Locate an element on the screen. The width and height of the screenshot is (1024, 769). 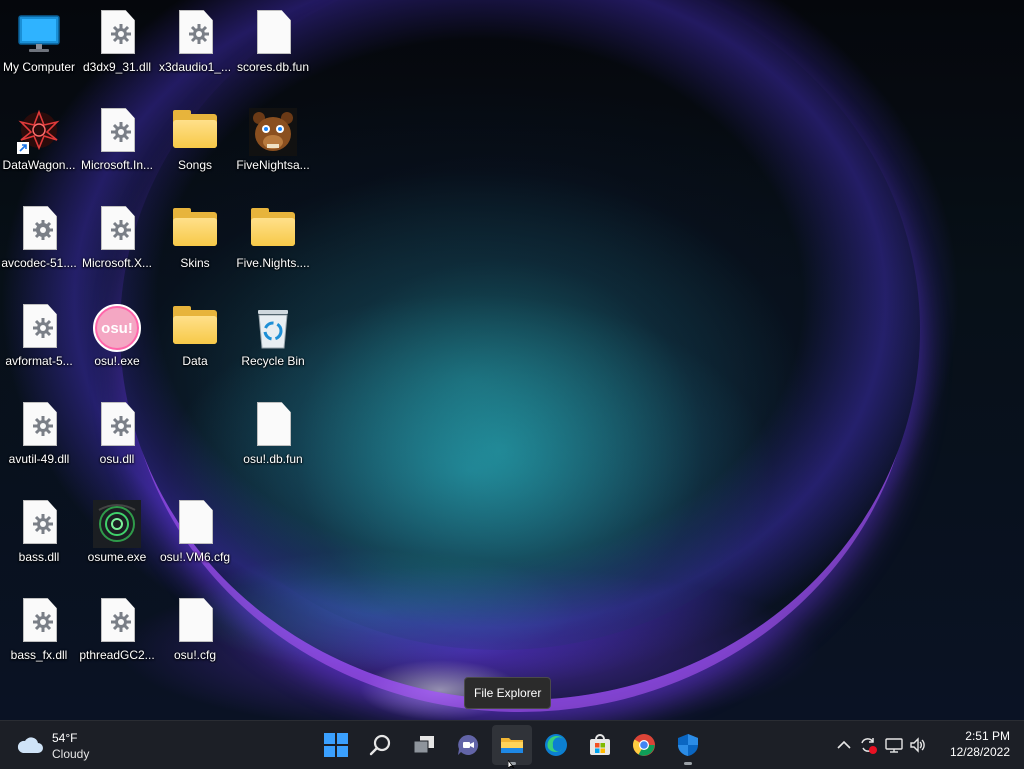
icon-label: osu!.cfg is located at coordinates (195, 655).